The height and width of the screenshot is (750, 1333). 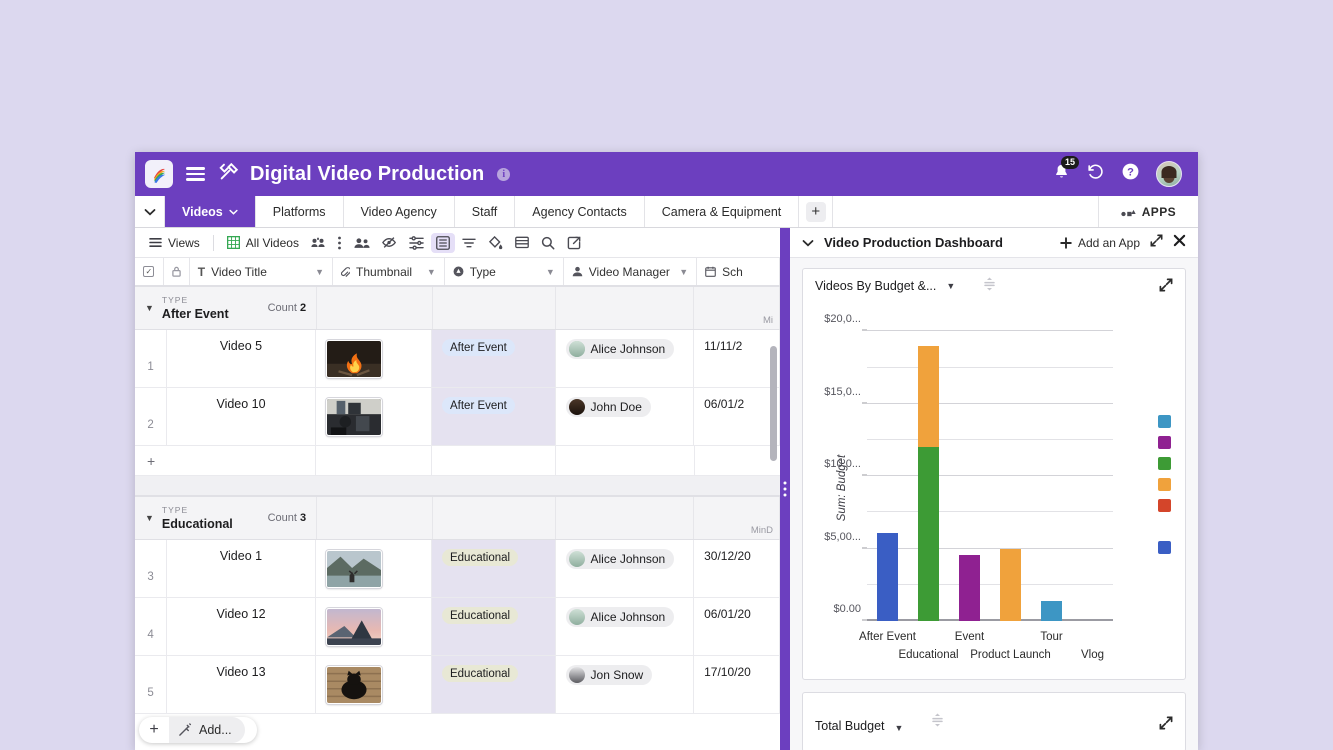 What do you see at coordinates (928, 534) in the screenshot?
I see `bar-segment-series-green` at bounding box center [928, 534].